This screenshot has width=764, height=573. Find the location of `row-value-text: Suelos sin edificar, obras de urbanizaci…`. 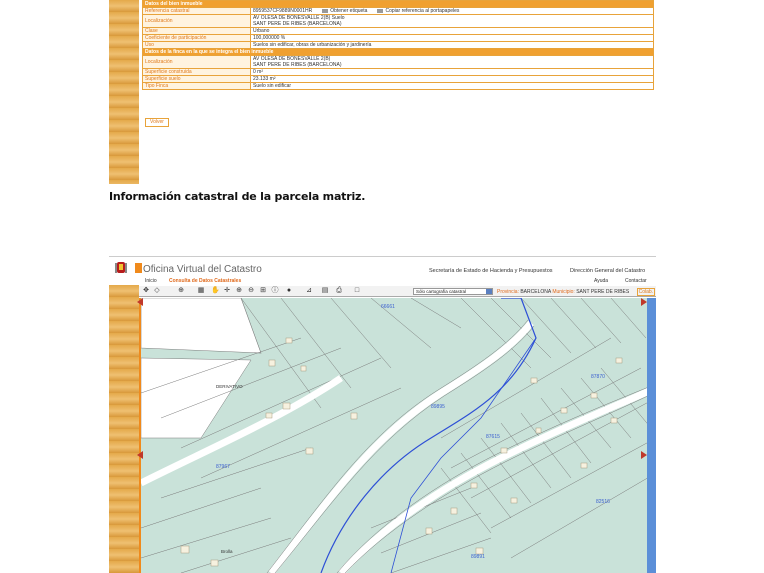

row-value-text: Suelos sin edificar, obras de urbanizaci… is located at coordinates (312, 45).